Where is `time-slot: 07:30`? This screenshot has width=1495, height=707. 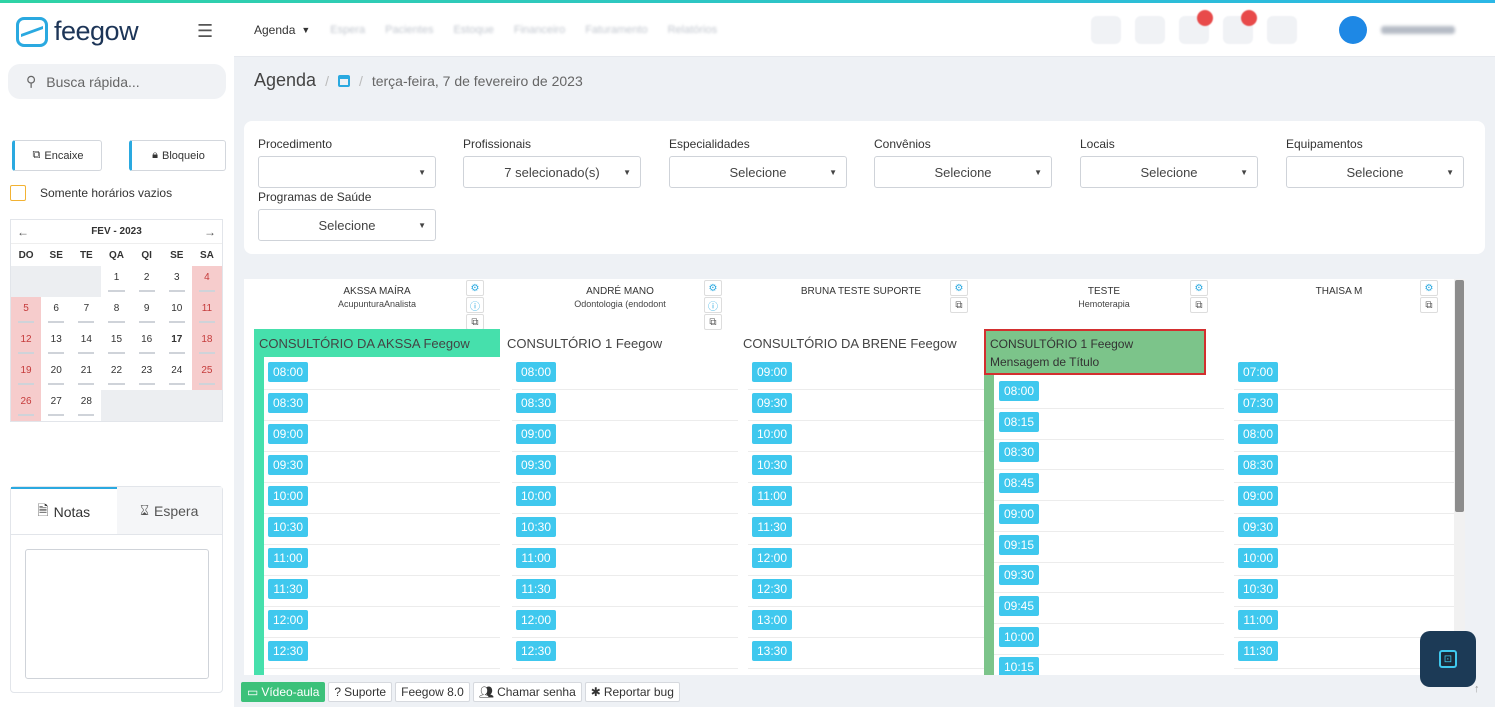 time-slot: 07:30 is located at coordinates (1258, 403).